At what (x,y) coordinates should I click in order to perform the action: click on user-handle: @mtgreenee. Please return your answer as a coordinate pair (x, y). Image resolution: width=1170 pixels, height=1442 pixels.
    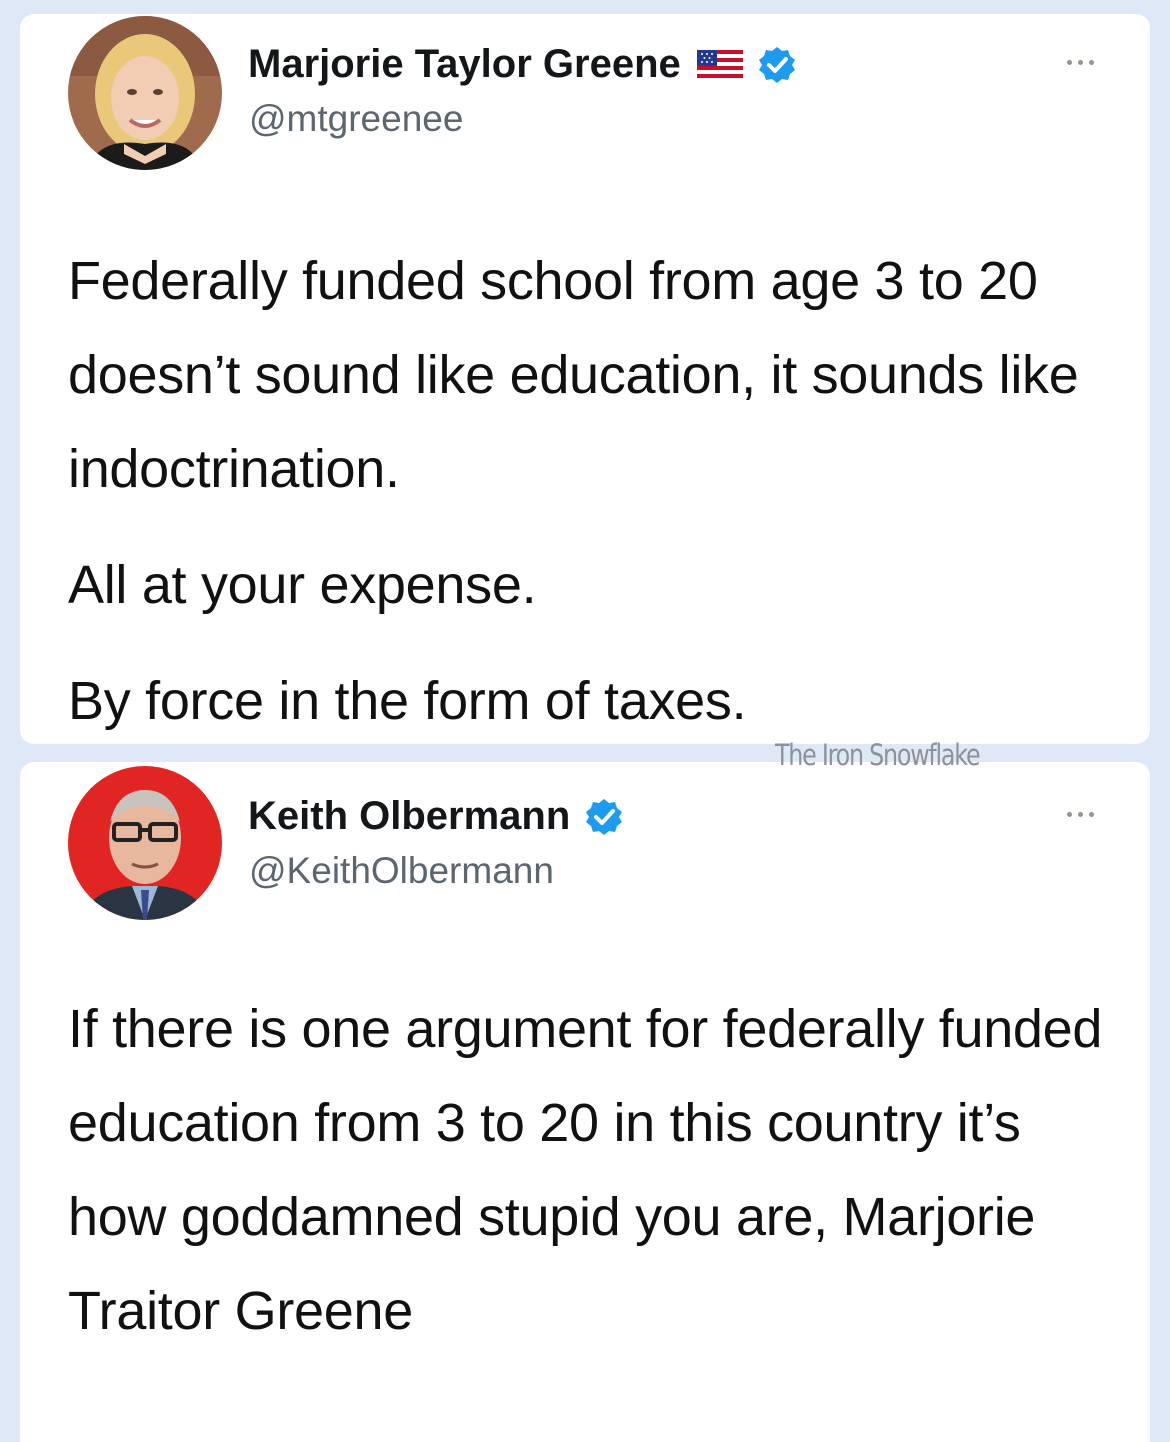
    Looking at the image, I should click on (356, 119).